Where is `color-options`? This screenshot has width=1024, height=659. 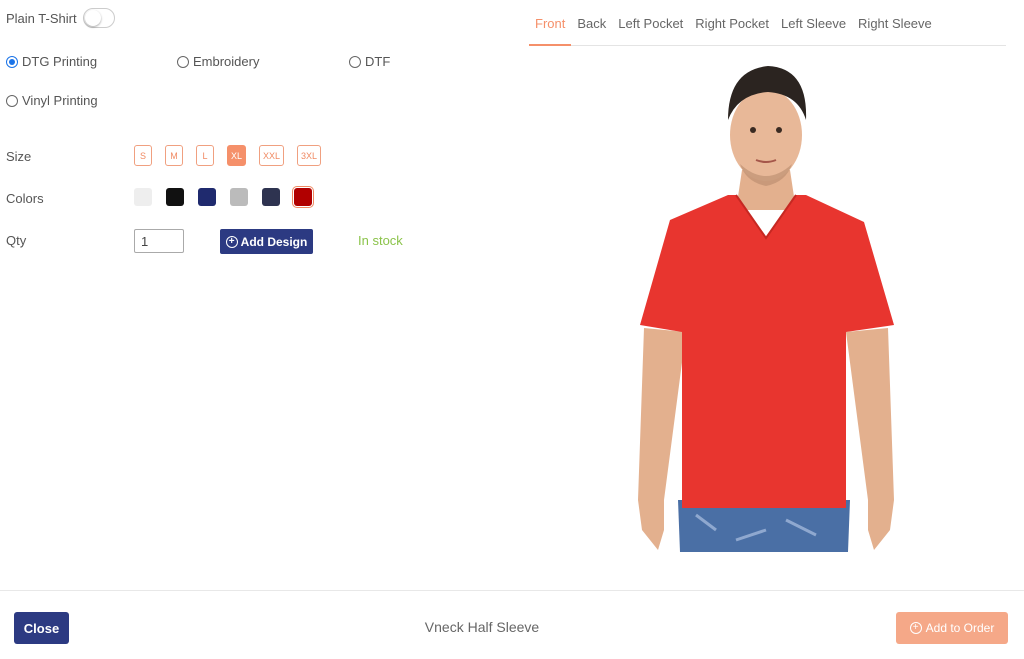 color-options is located at coordinates (230, 197).